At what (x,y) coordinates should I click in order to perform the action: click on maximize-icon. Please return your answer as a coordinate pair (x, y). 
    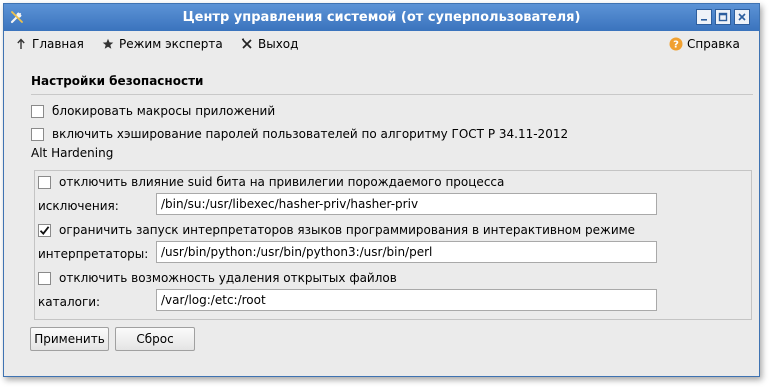
    Looking at the image, I should click on (723, 17).